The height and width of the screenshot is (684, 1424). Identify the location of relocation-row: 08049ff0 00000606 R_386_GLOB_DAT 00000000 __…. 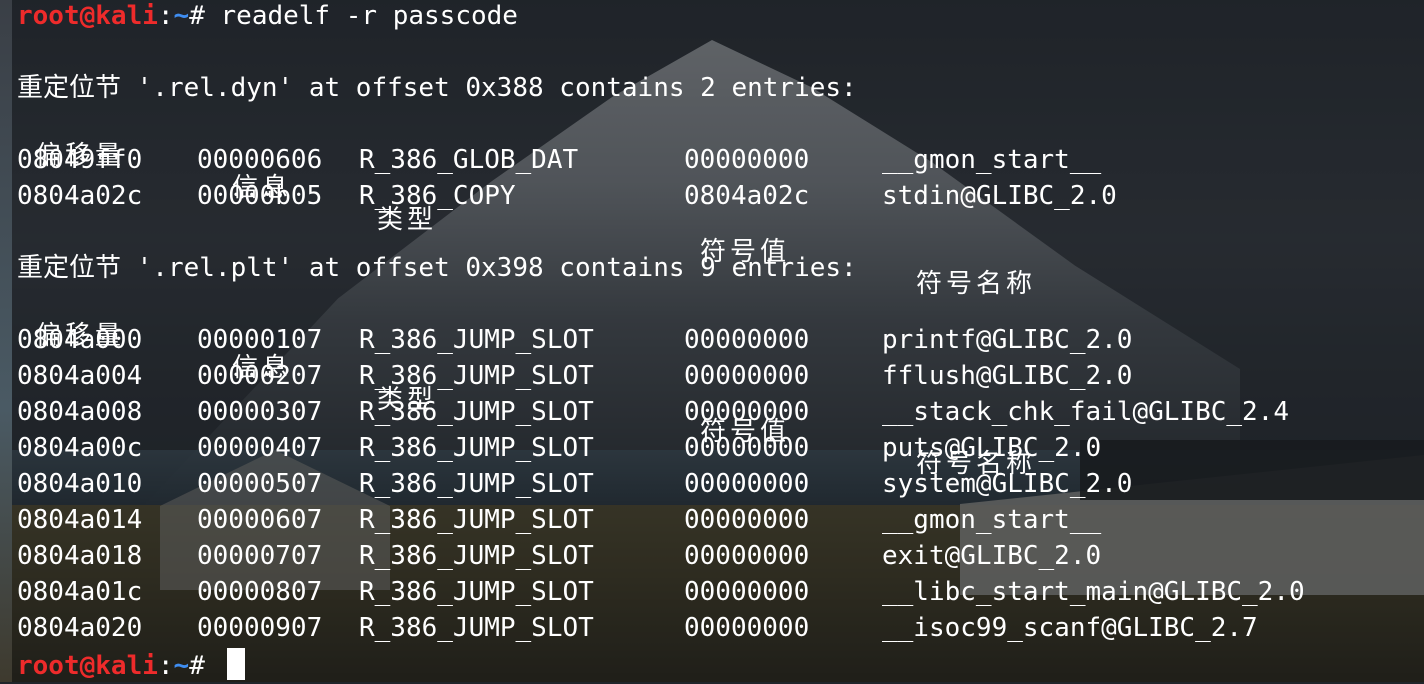
(720, 162).